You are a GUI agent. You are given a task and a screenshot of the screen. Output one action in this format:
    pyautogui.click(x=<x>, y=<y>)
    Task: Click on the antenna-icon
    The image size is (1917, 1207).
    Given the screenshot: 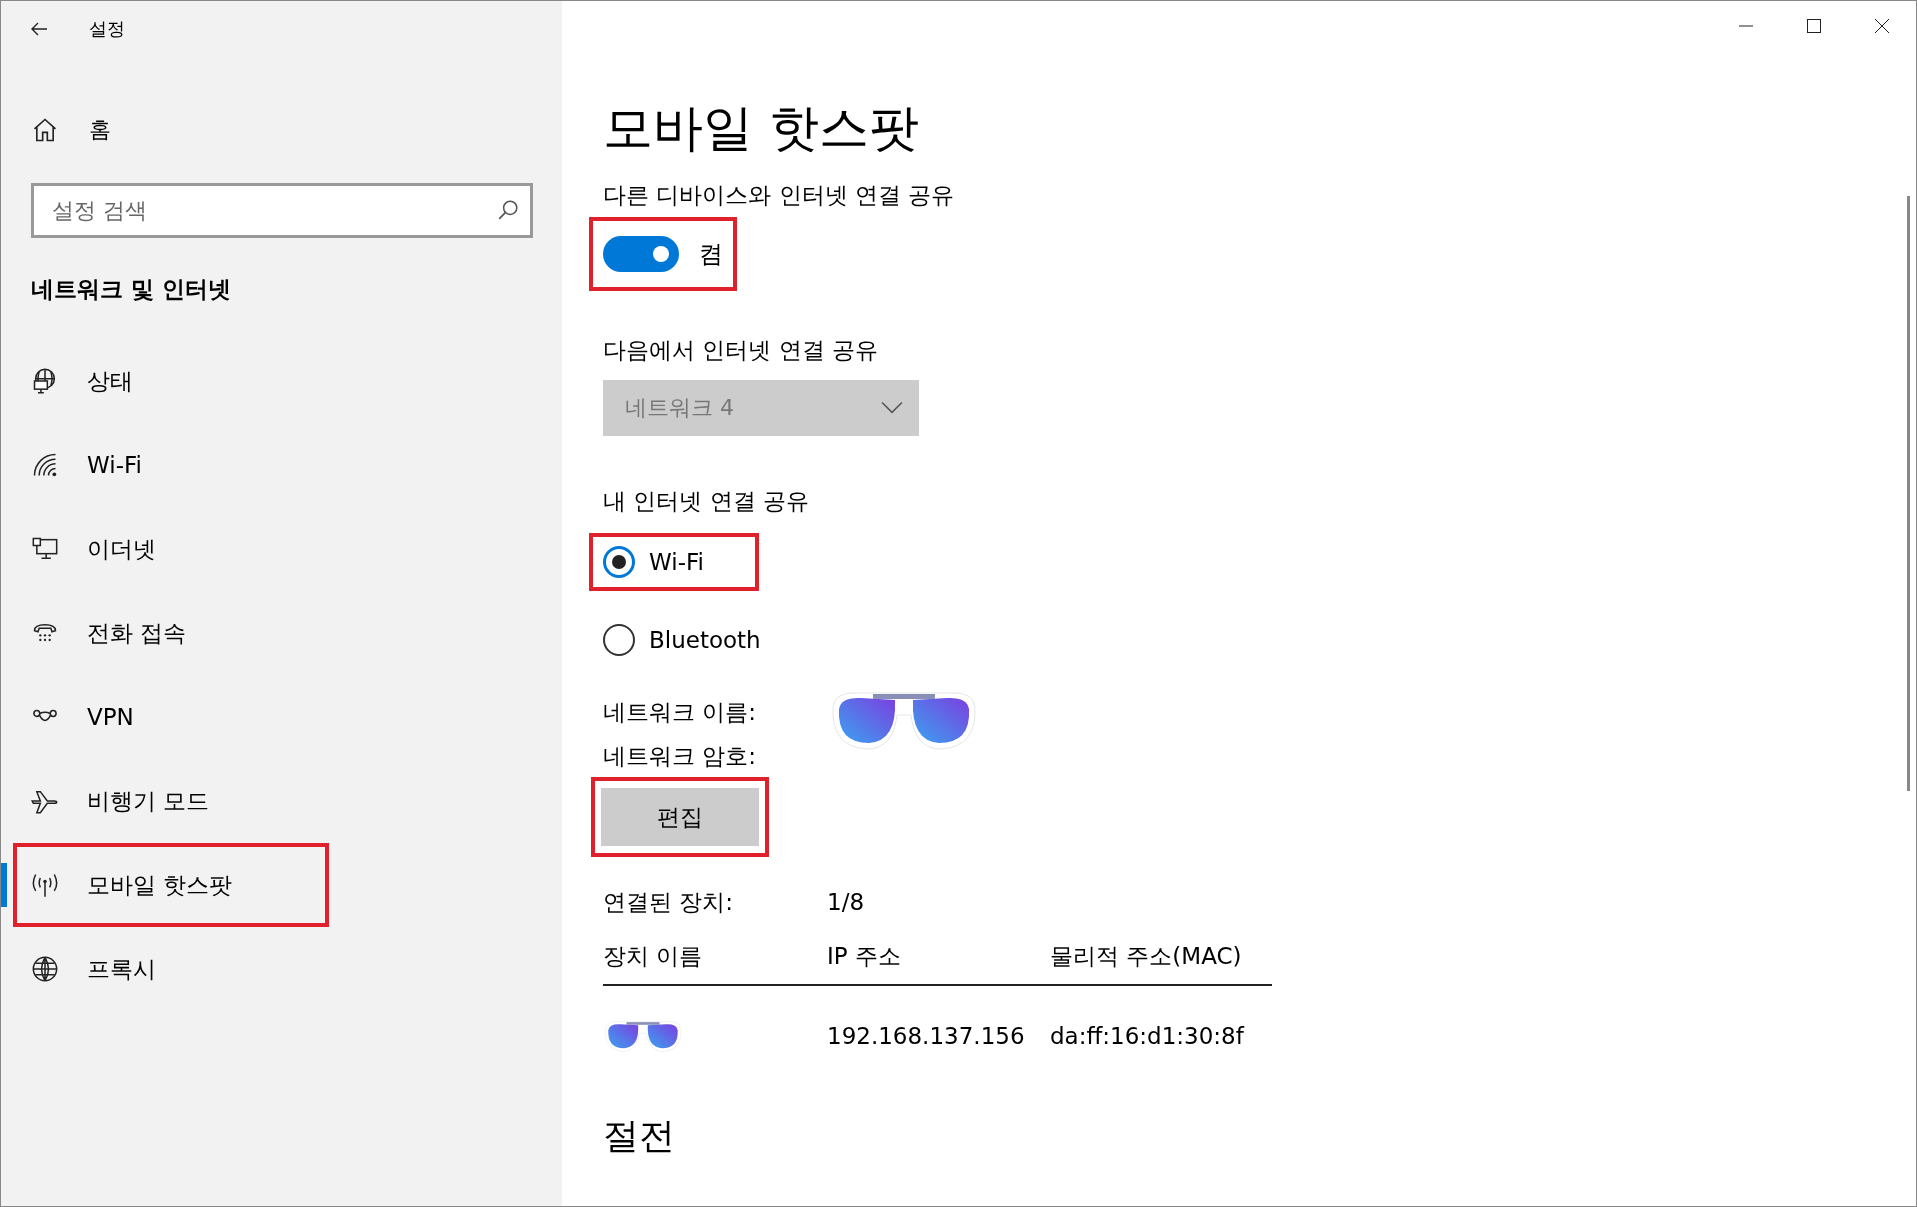 What is the action you would take?
    pyautogui.click(x=45, y=885)
    